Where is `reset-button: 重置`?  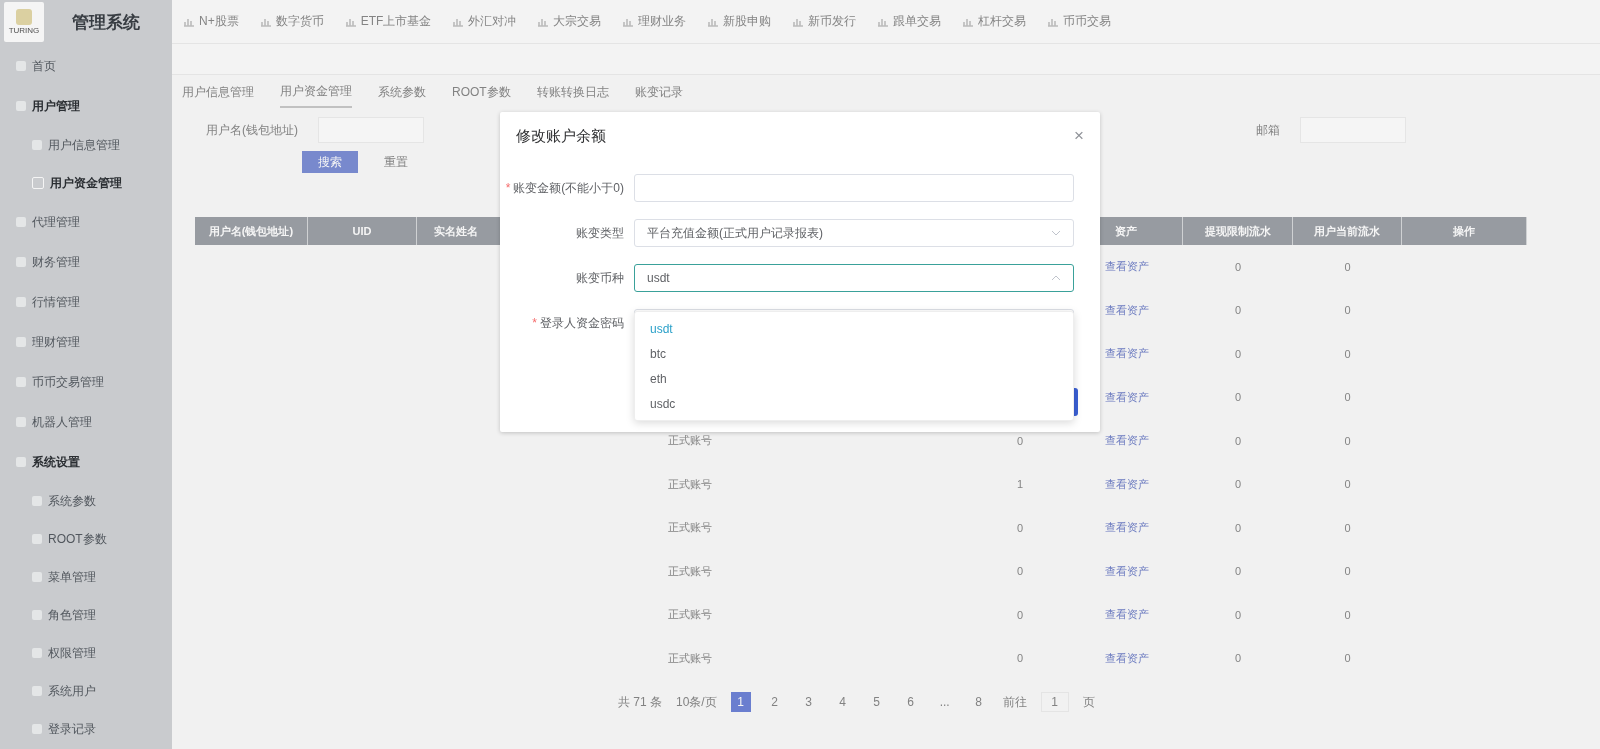
reset-button: 重置 is located at coordinates (396, 162).